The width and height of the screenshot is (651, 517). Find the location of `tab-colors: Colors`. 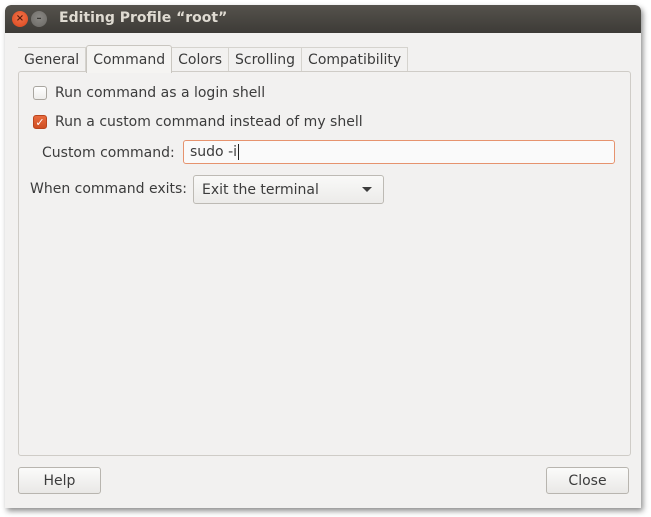

tab-colors: Colors is located at coordinates (201, 59).